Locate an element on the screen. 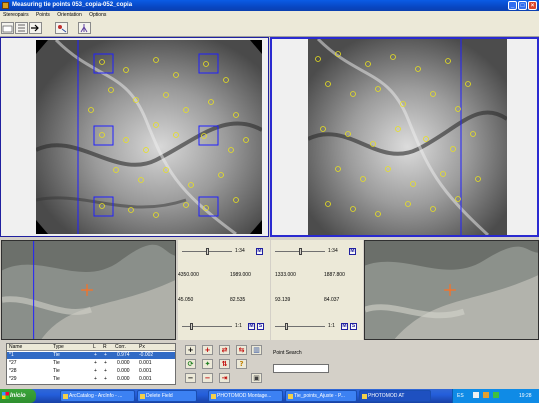  cell-name: *1 is located at coordinates (11, 355).